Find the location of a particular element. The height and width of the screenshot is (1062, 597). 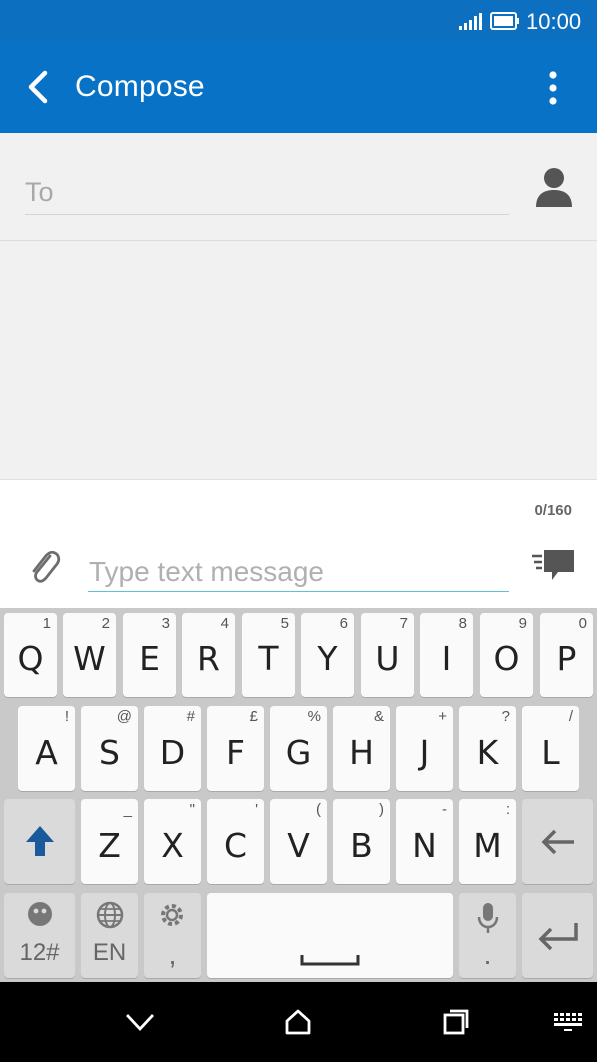

key-label: F is located at coordinates (235, 752).